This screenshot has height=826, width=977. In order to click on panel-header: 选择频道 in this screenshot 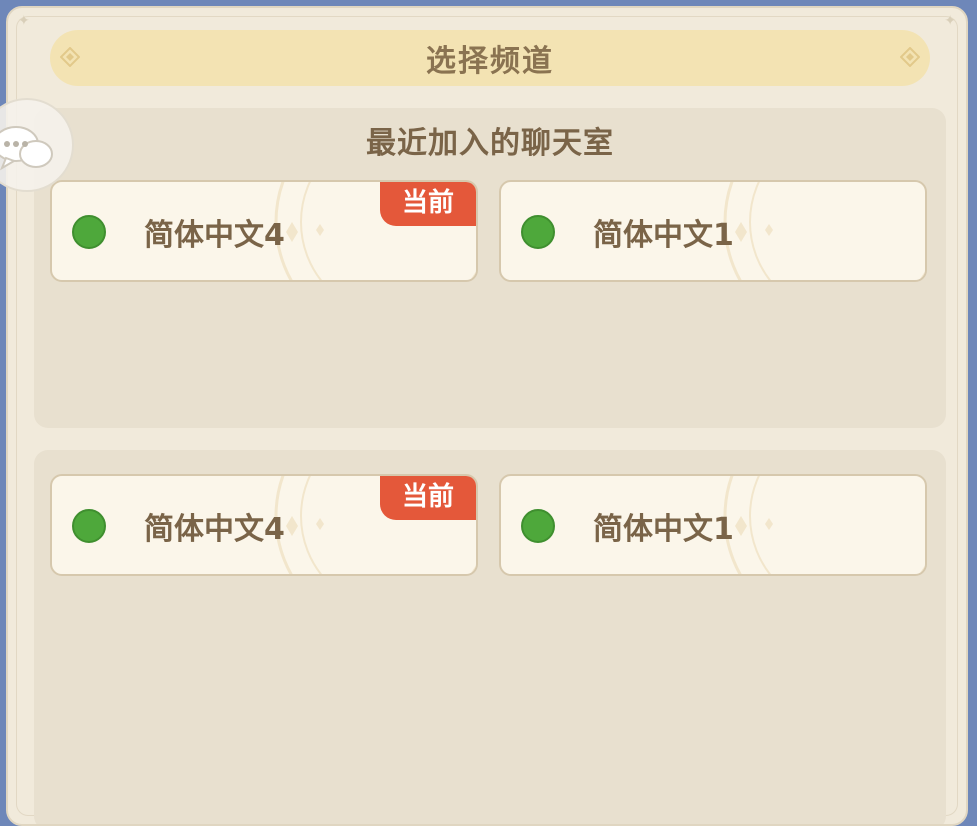, I will do `click(490, 58)`.